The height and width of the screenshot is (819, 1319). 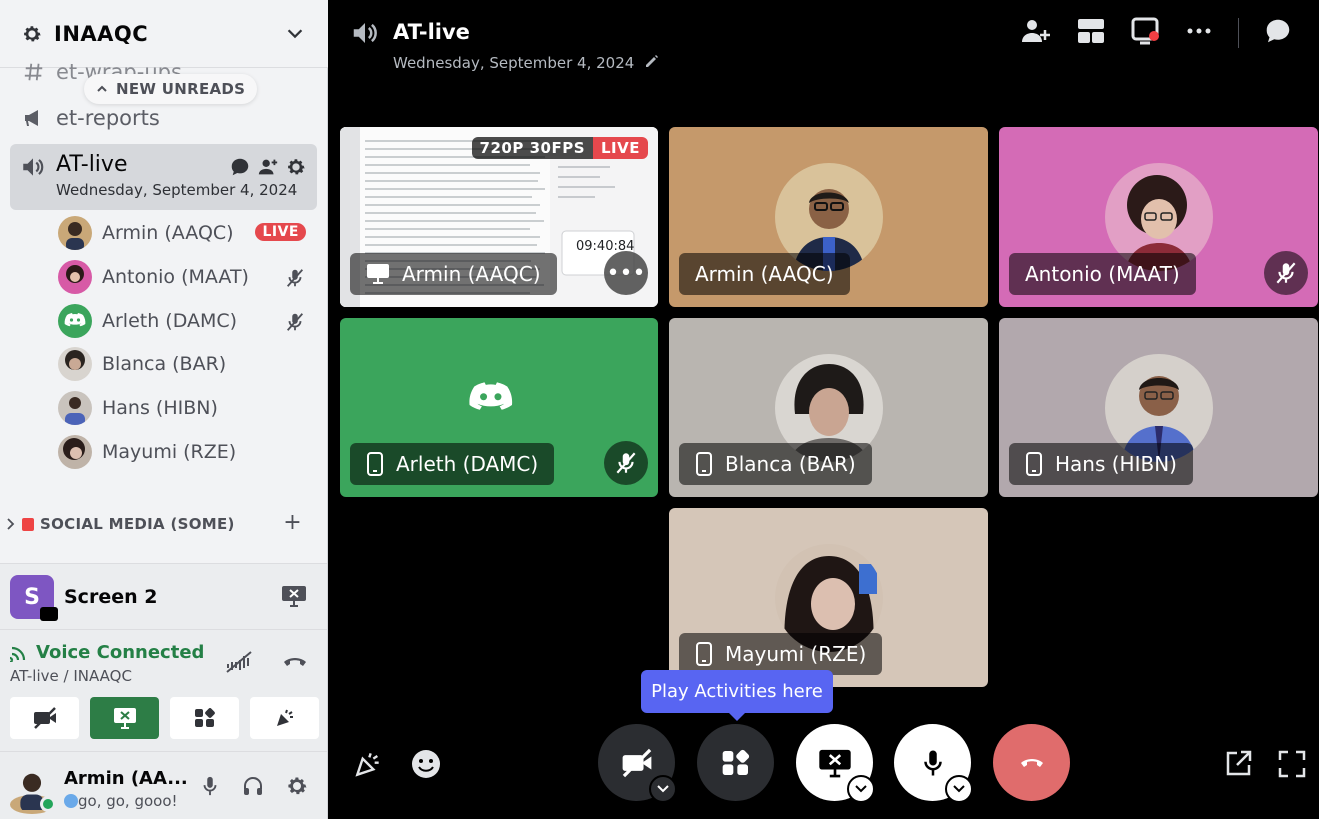 What do you see at coordinates (108, 118) in the screenshot?
I see `channel-label: et-reports` at bounding box center [108, 118].